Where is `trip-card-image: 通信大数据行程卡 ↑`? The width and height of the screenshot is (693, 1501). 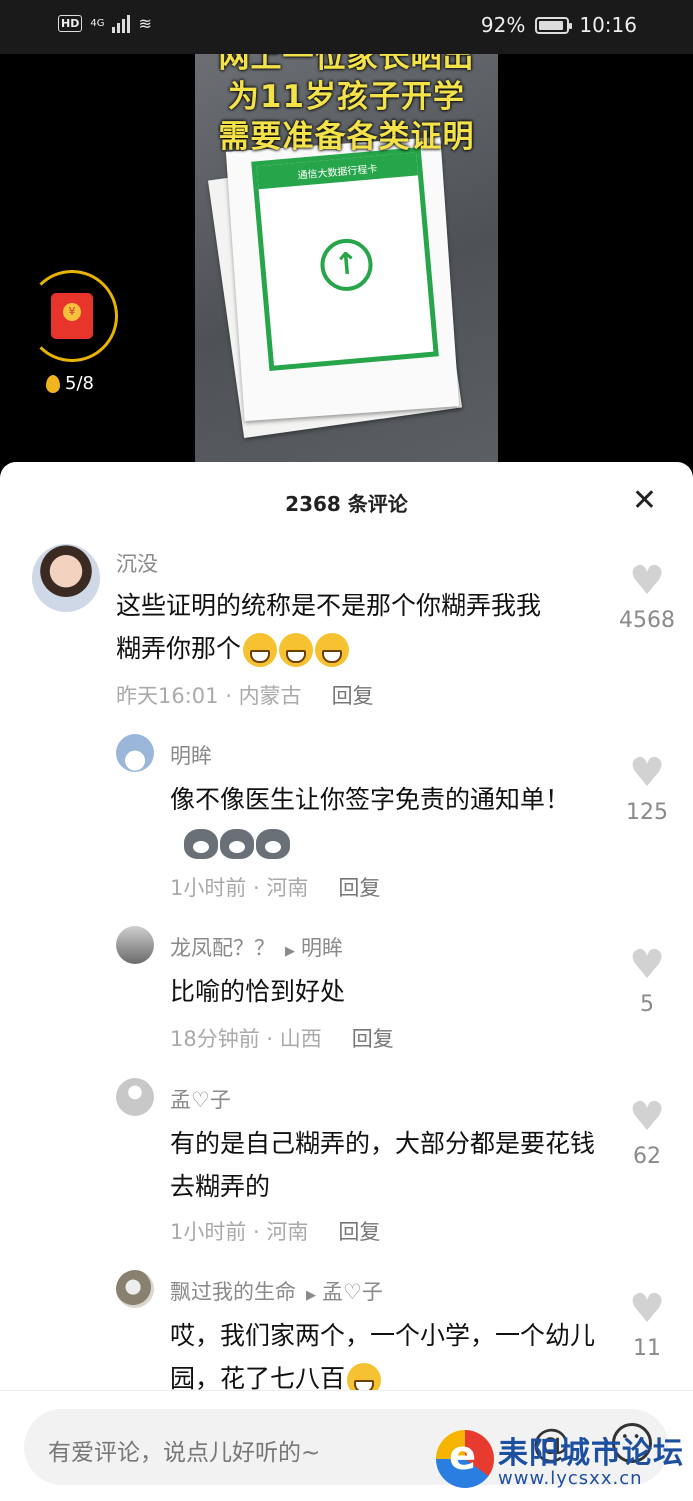 trip-card-image: 通信大数据行程卡 ↑ is located at coordinates (345, 259).